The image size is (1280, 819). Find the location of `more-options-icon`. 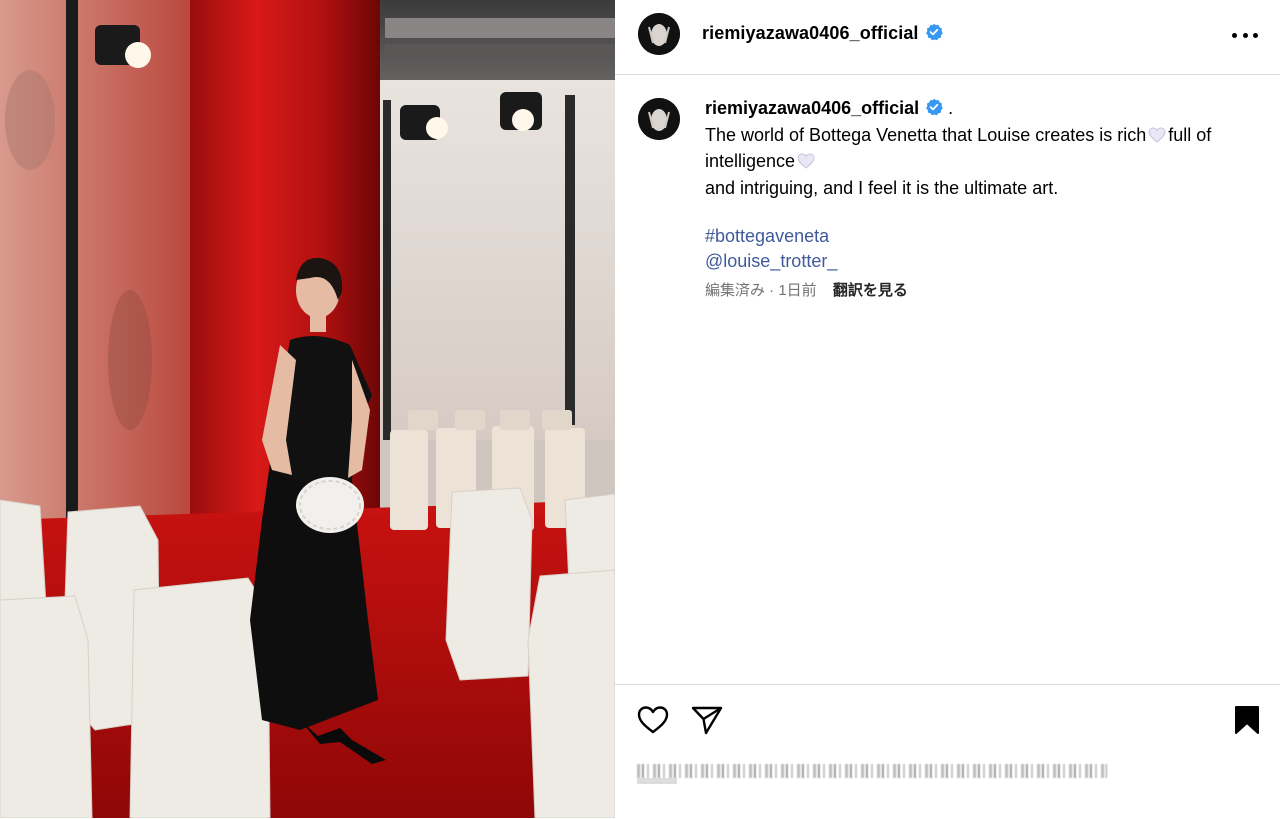

more-options-icon is located at coordinates (1245, 35).